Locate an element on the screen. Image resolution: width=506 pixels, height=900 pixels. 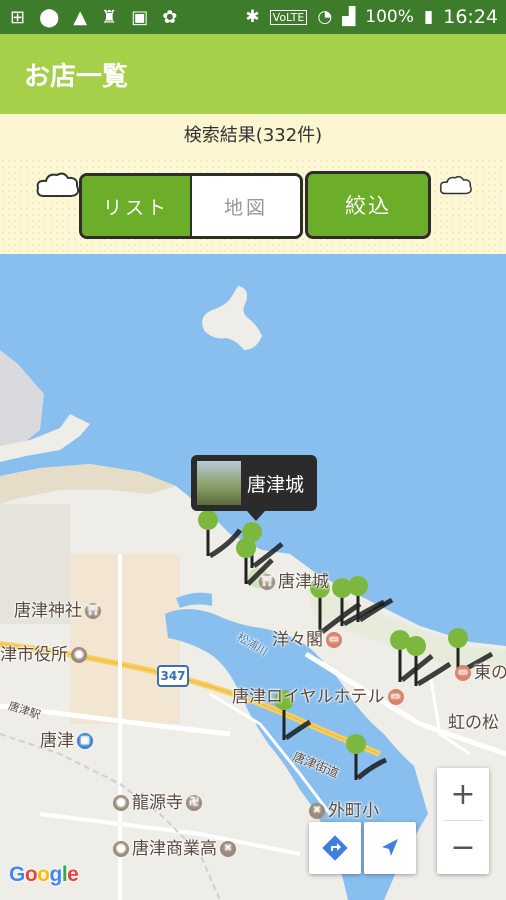
my-location-button is located at coordinates (390, 848).